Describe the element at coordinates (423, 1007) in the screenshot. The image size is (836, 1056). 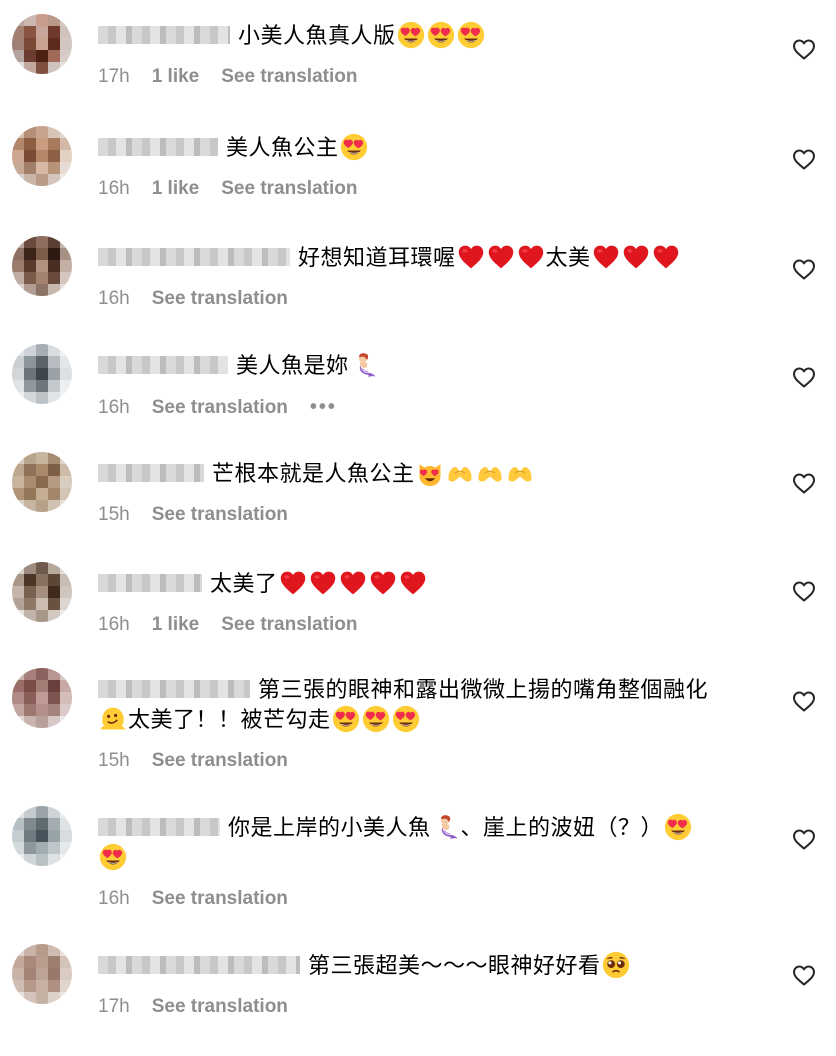
I see `comment-meta: 17h See translation` at that location.